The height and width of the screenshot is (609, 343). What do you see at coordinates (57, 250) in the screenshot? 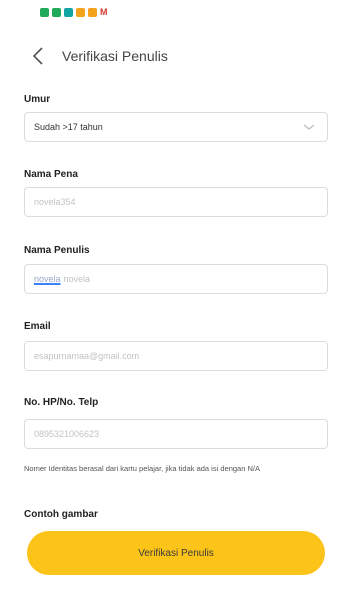
I see `writer-name-label: Nama Penulis` at bounding box center [57, 250].